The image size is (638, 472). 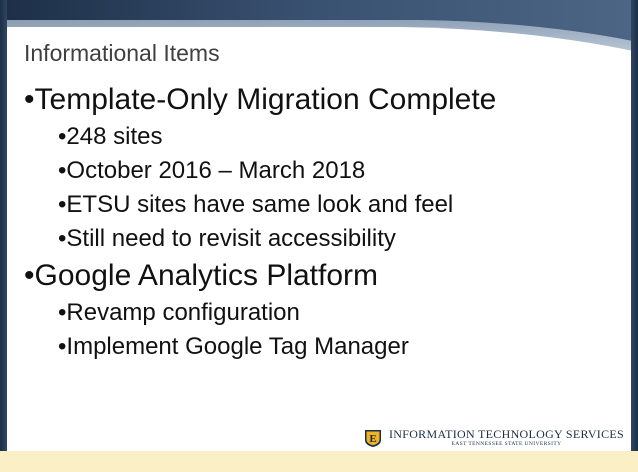 I want to click on sub-bullet: •Revamp configuration, so click(x=260, y=313).